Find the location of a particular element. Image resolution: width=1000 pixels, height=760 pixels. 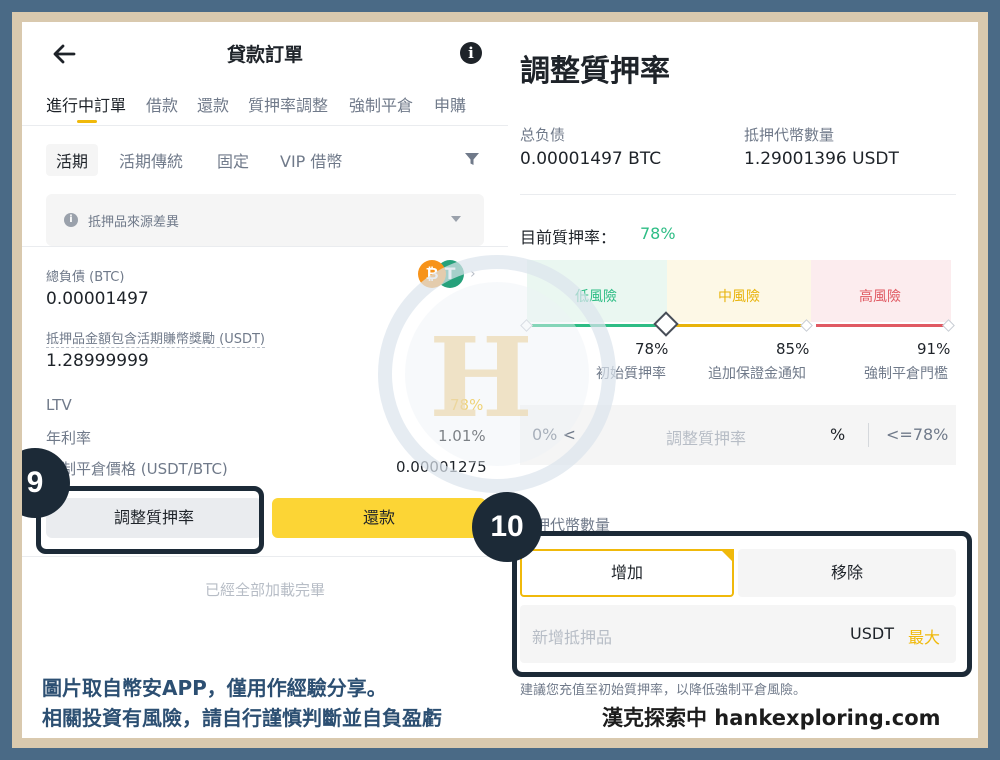

ltv-input-unit: % is located at coordinates (838, 434).